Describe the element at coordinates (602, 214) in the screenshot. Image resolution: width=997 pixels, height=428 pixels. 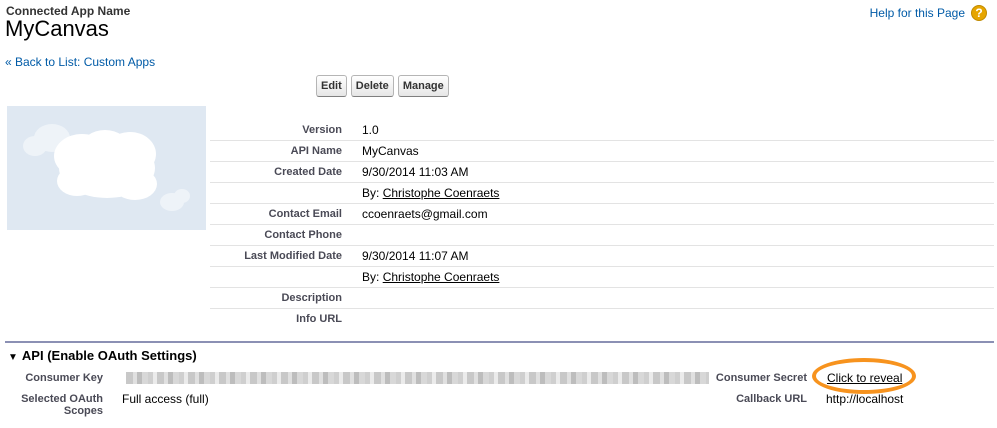
I see `detail-row-contact-email: Contact Email ccoenraets@gmail.com` at that location.